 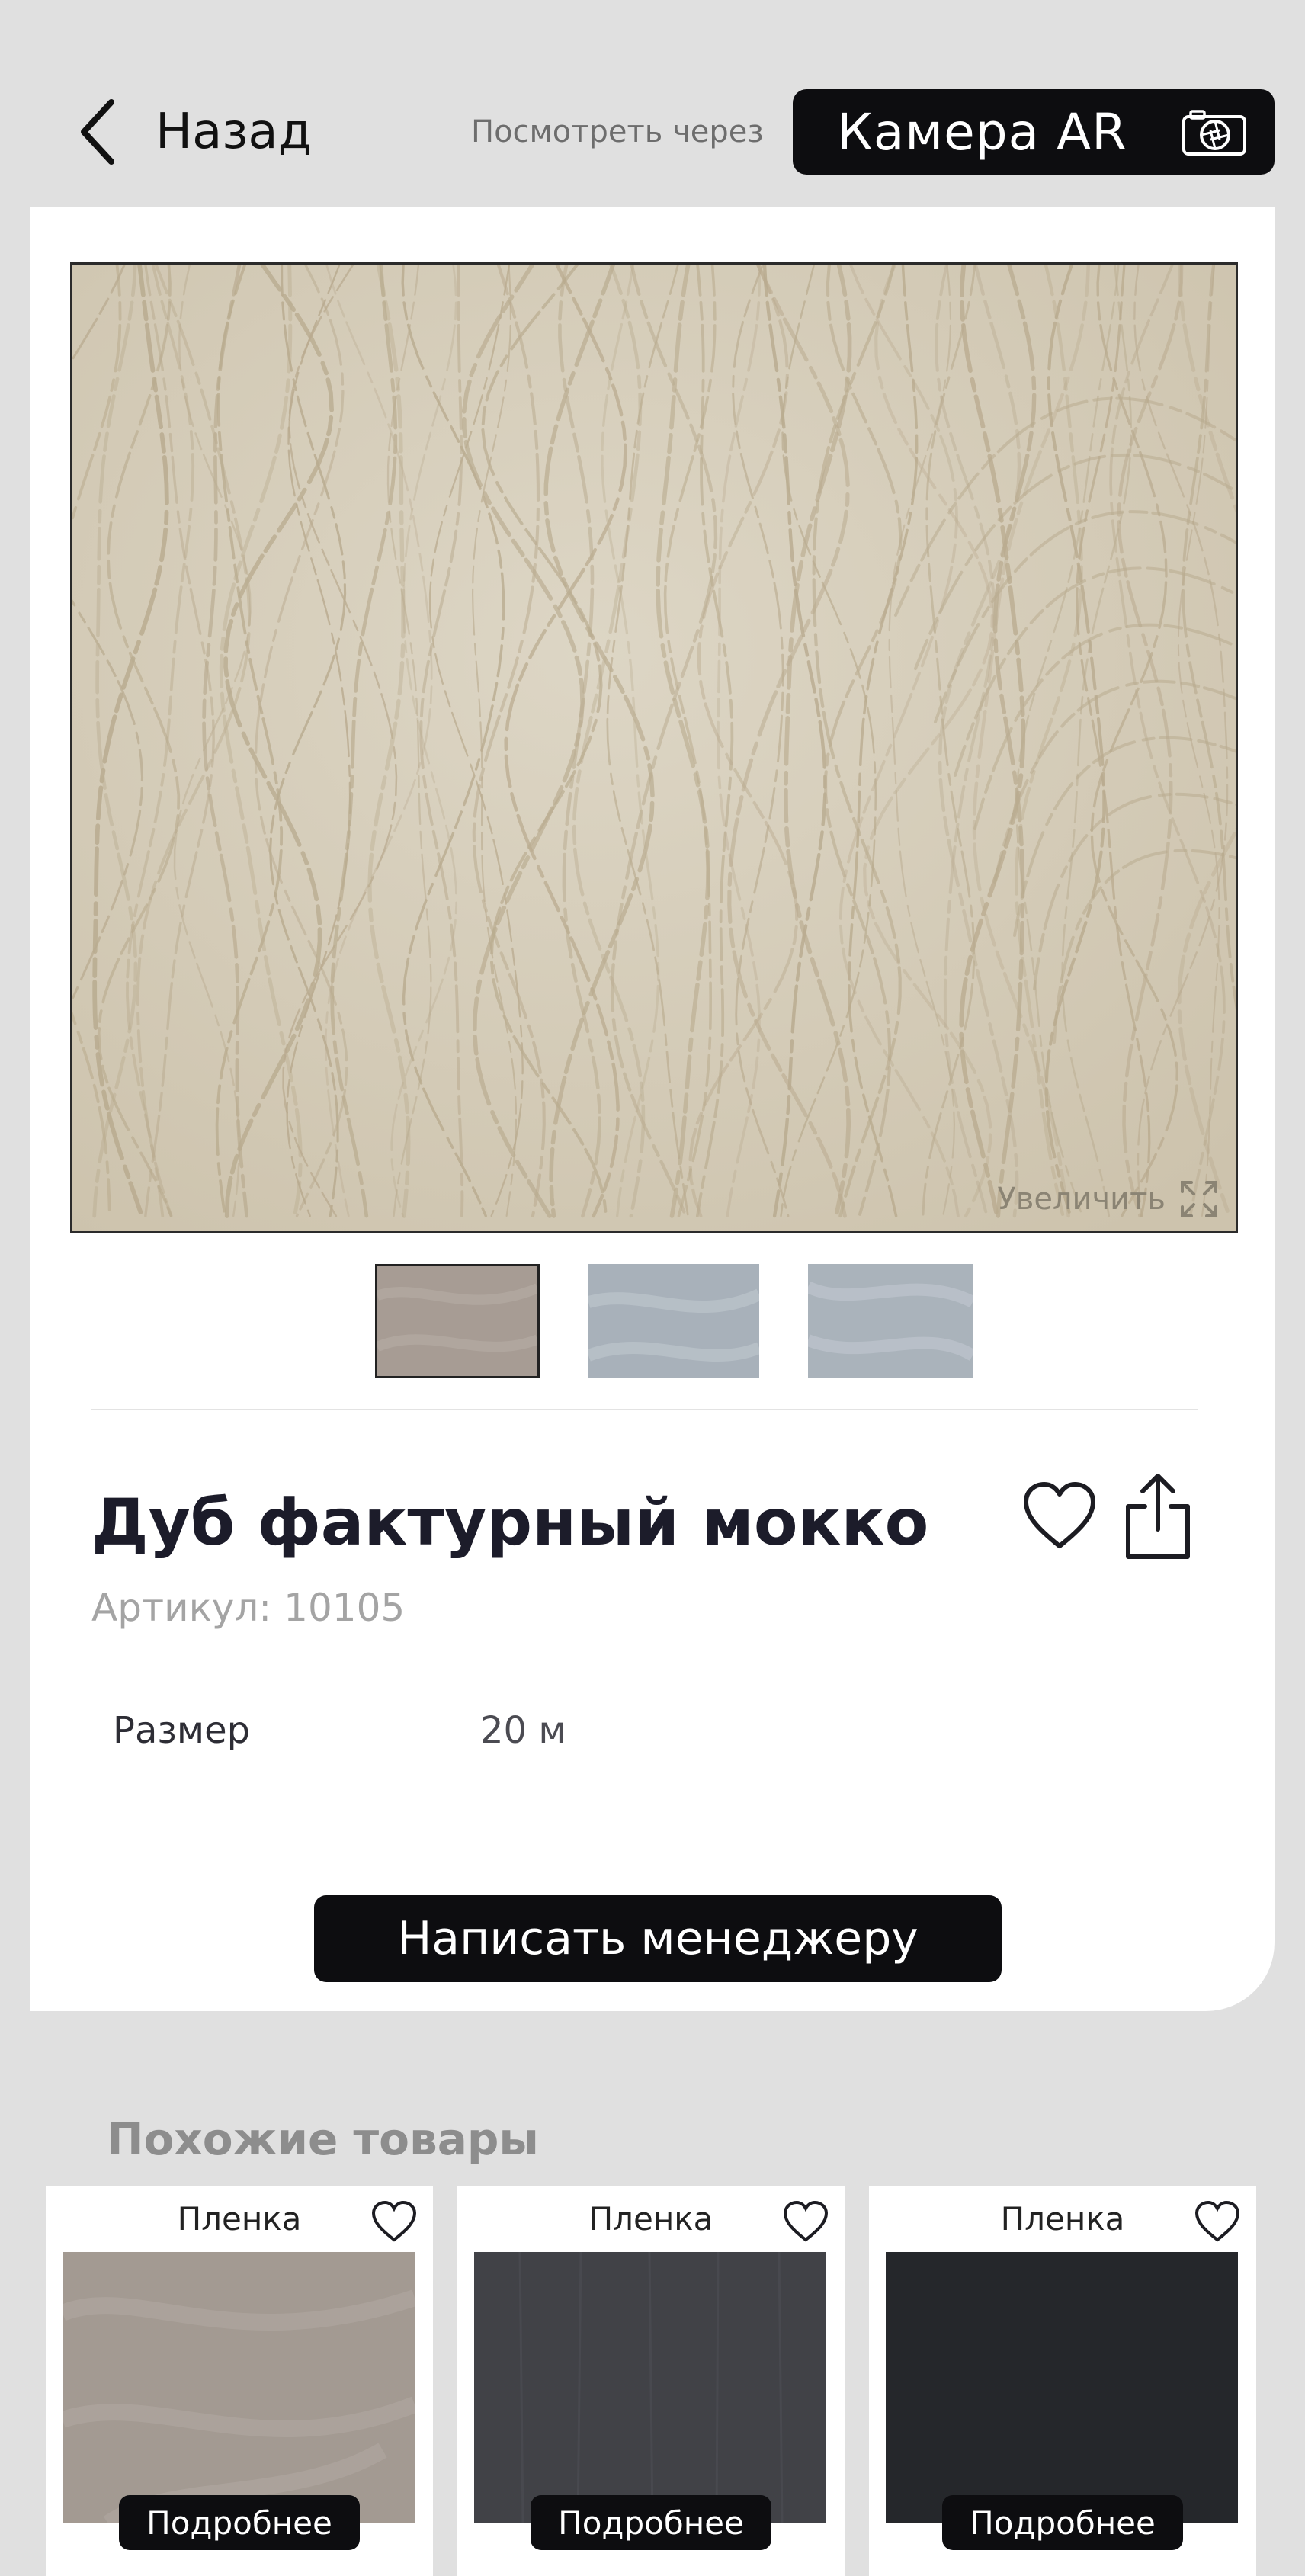 I want to click on zoom-label: Увеличить, so click(x=1081, y=1199).